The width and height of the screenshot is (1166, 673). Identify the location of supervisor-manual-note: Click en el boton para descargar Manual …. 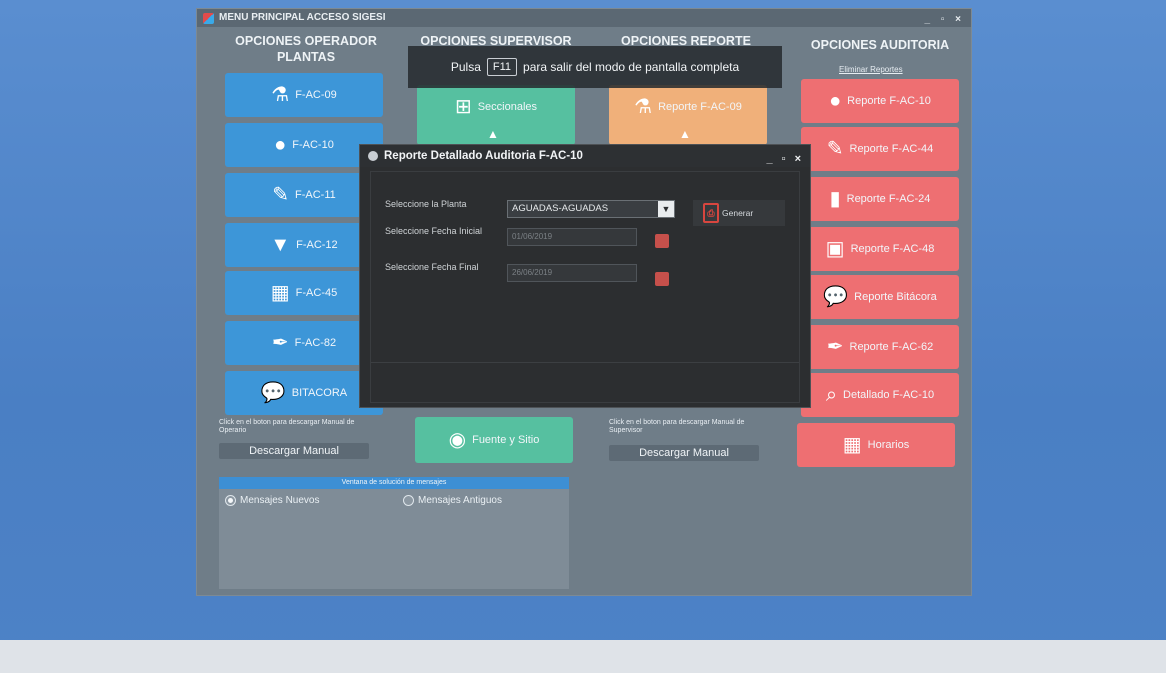
(677, 426).